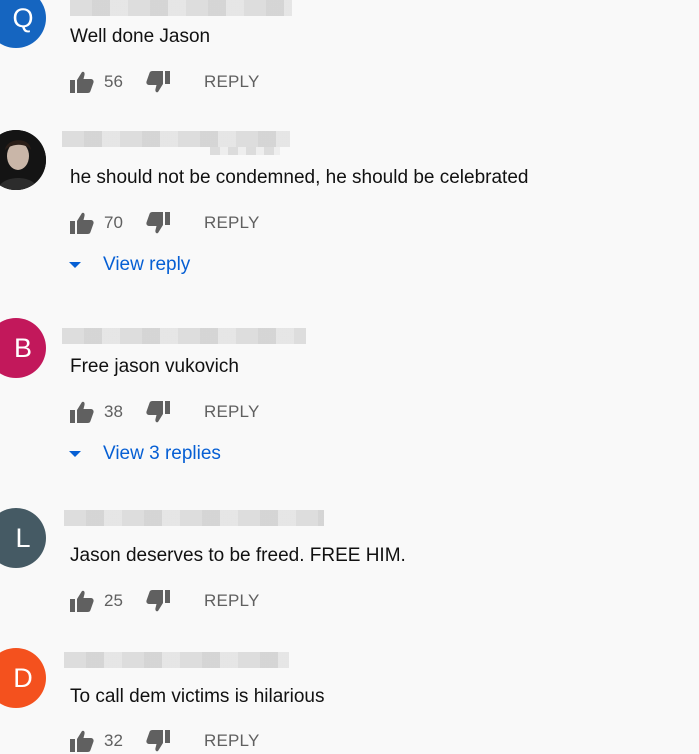  I want to click on comment-text: Jason deserves to be freed. FREE HIM., so click(238, 555).